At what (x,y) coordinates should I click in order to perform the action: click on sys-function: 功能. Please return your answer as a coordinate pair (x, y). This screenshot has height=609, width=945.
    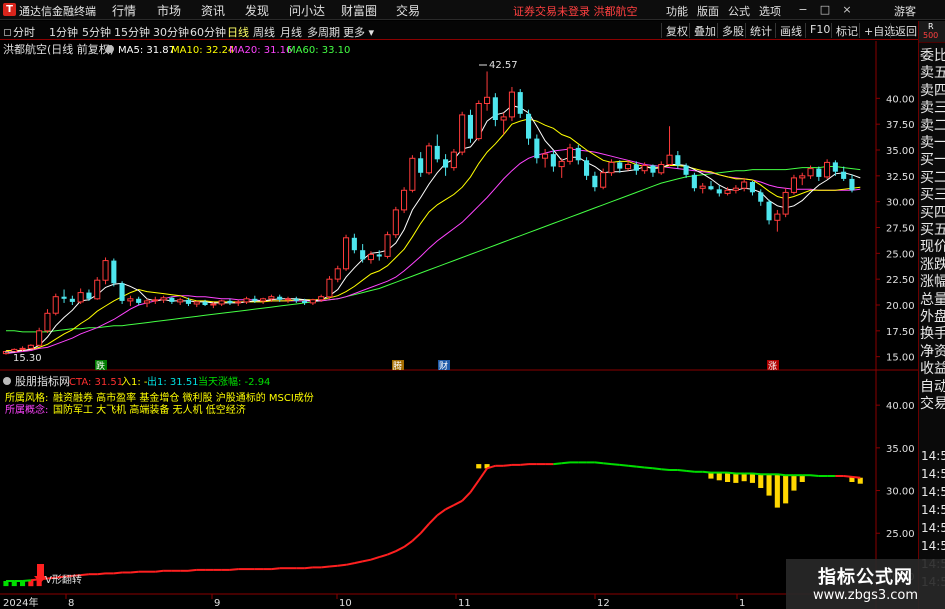
    Looking at the image, I should click on (677, 11).